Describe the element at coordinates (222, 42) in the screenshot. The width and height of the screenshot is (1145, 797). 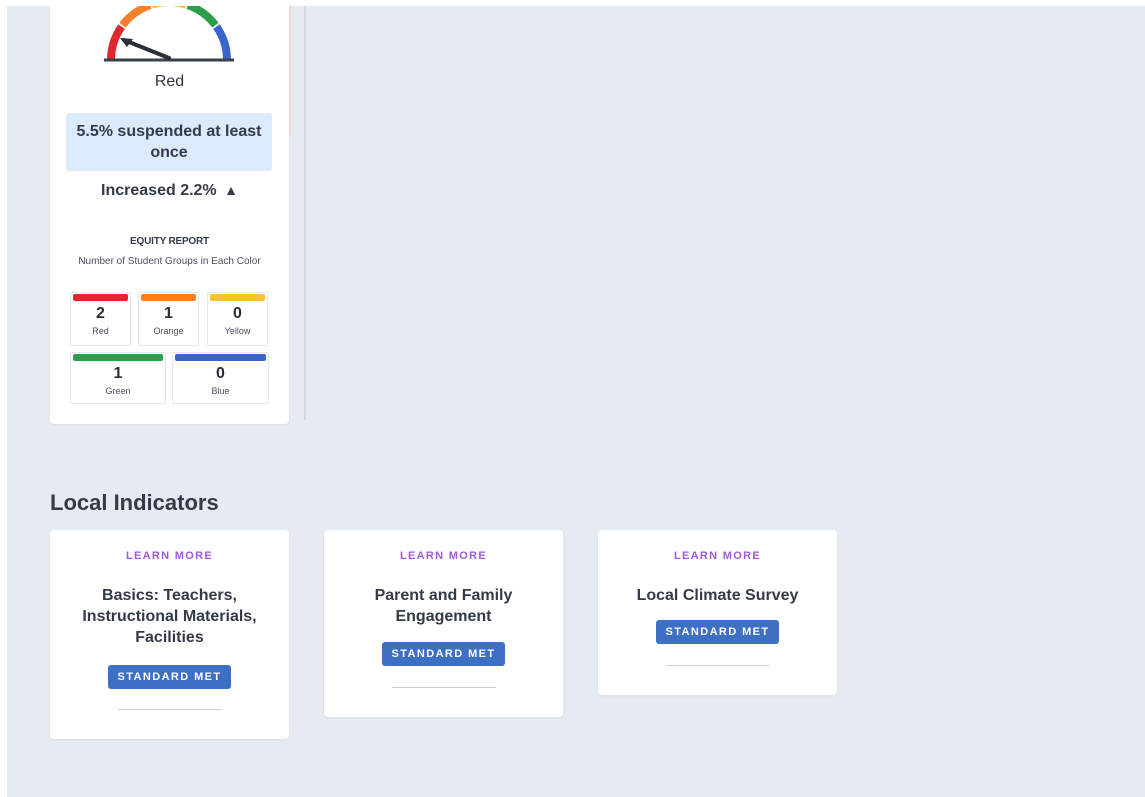
I see `gauge-segment-blue` at that location.